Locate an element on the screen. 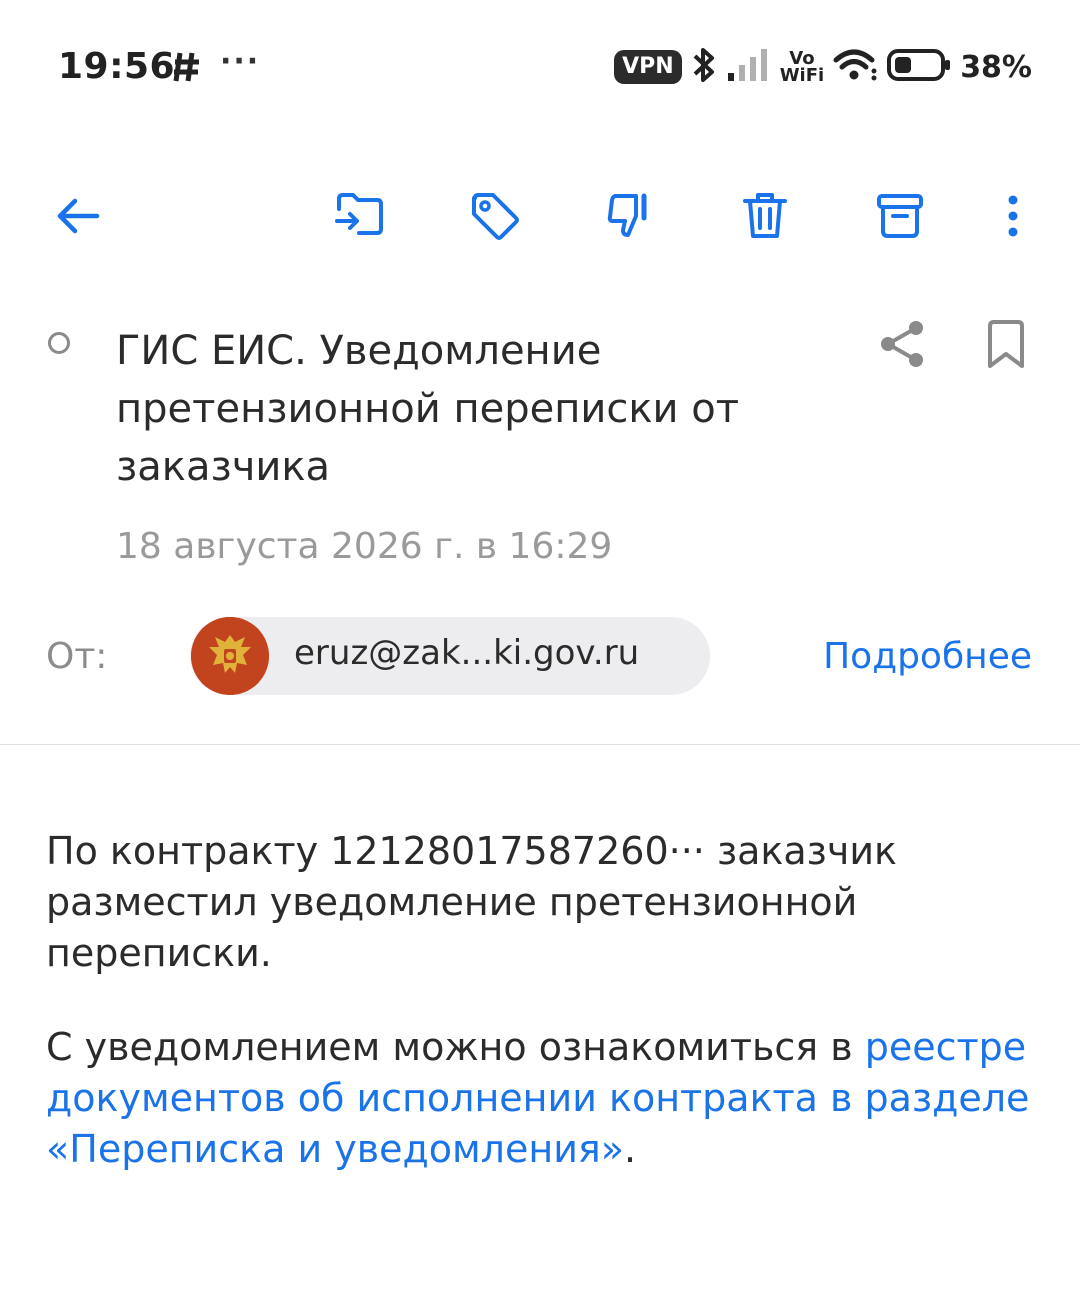  vowifi-indicator: Vo WiFi is located at coordinates (802, 68).